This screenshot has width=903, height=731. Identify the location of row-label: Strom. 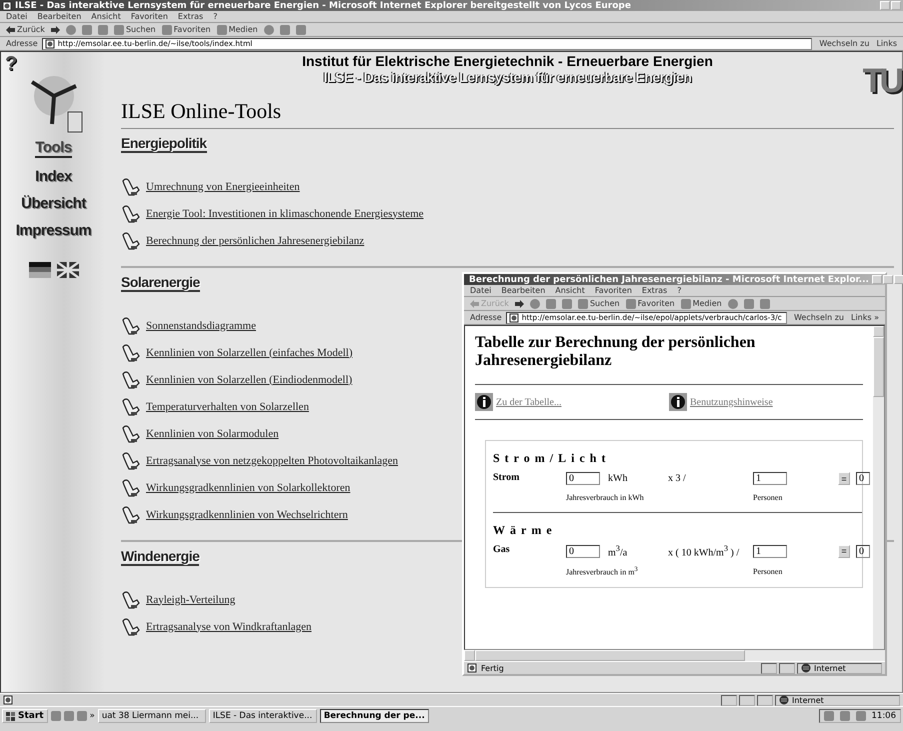
(506, 477).